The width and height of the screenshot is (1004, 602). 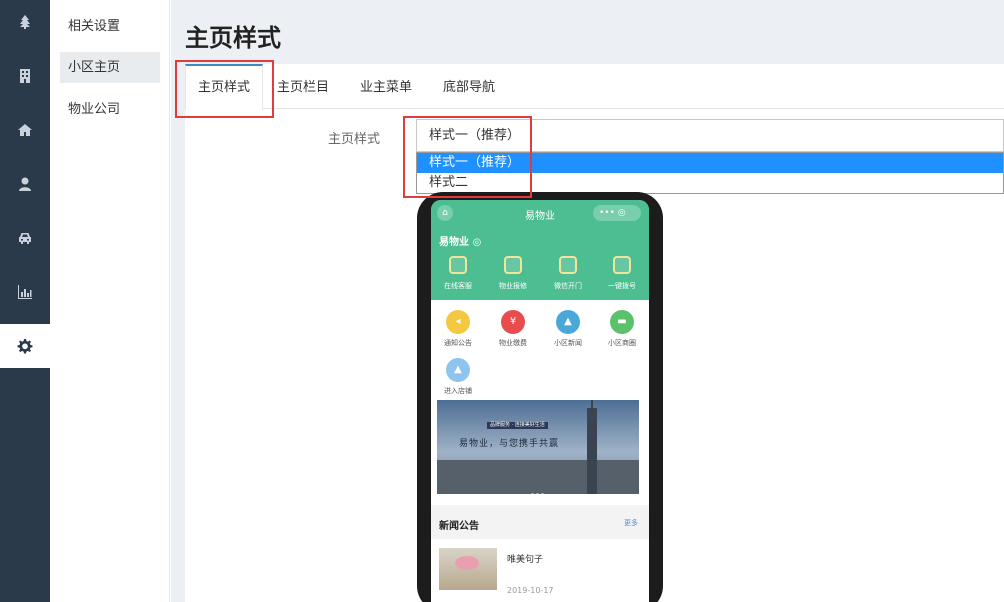 I want to click on rail-item-chart, so click(x=25, y=292).